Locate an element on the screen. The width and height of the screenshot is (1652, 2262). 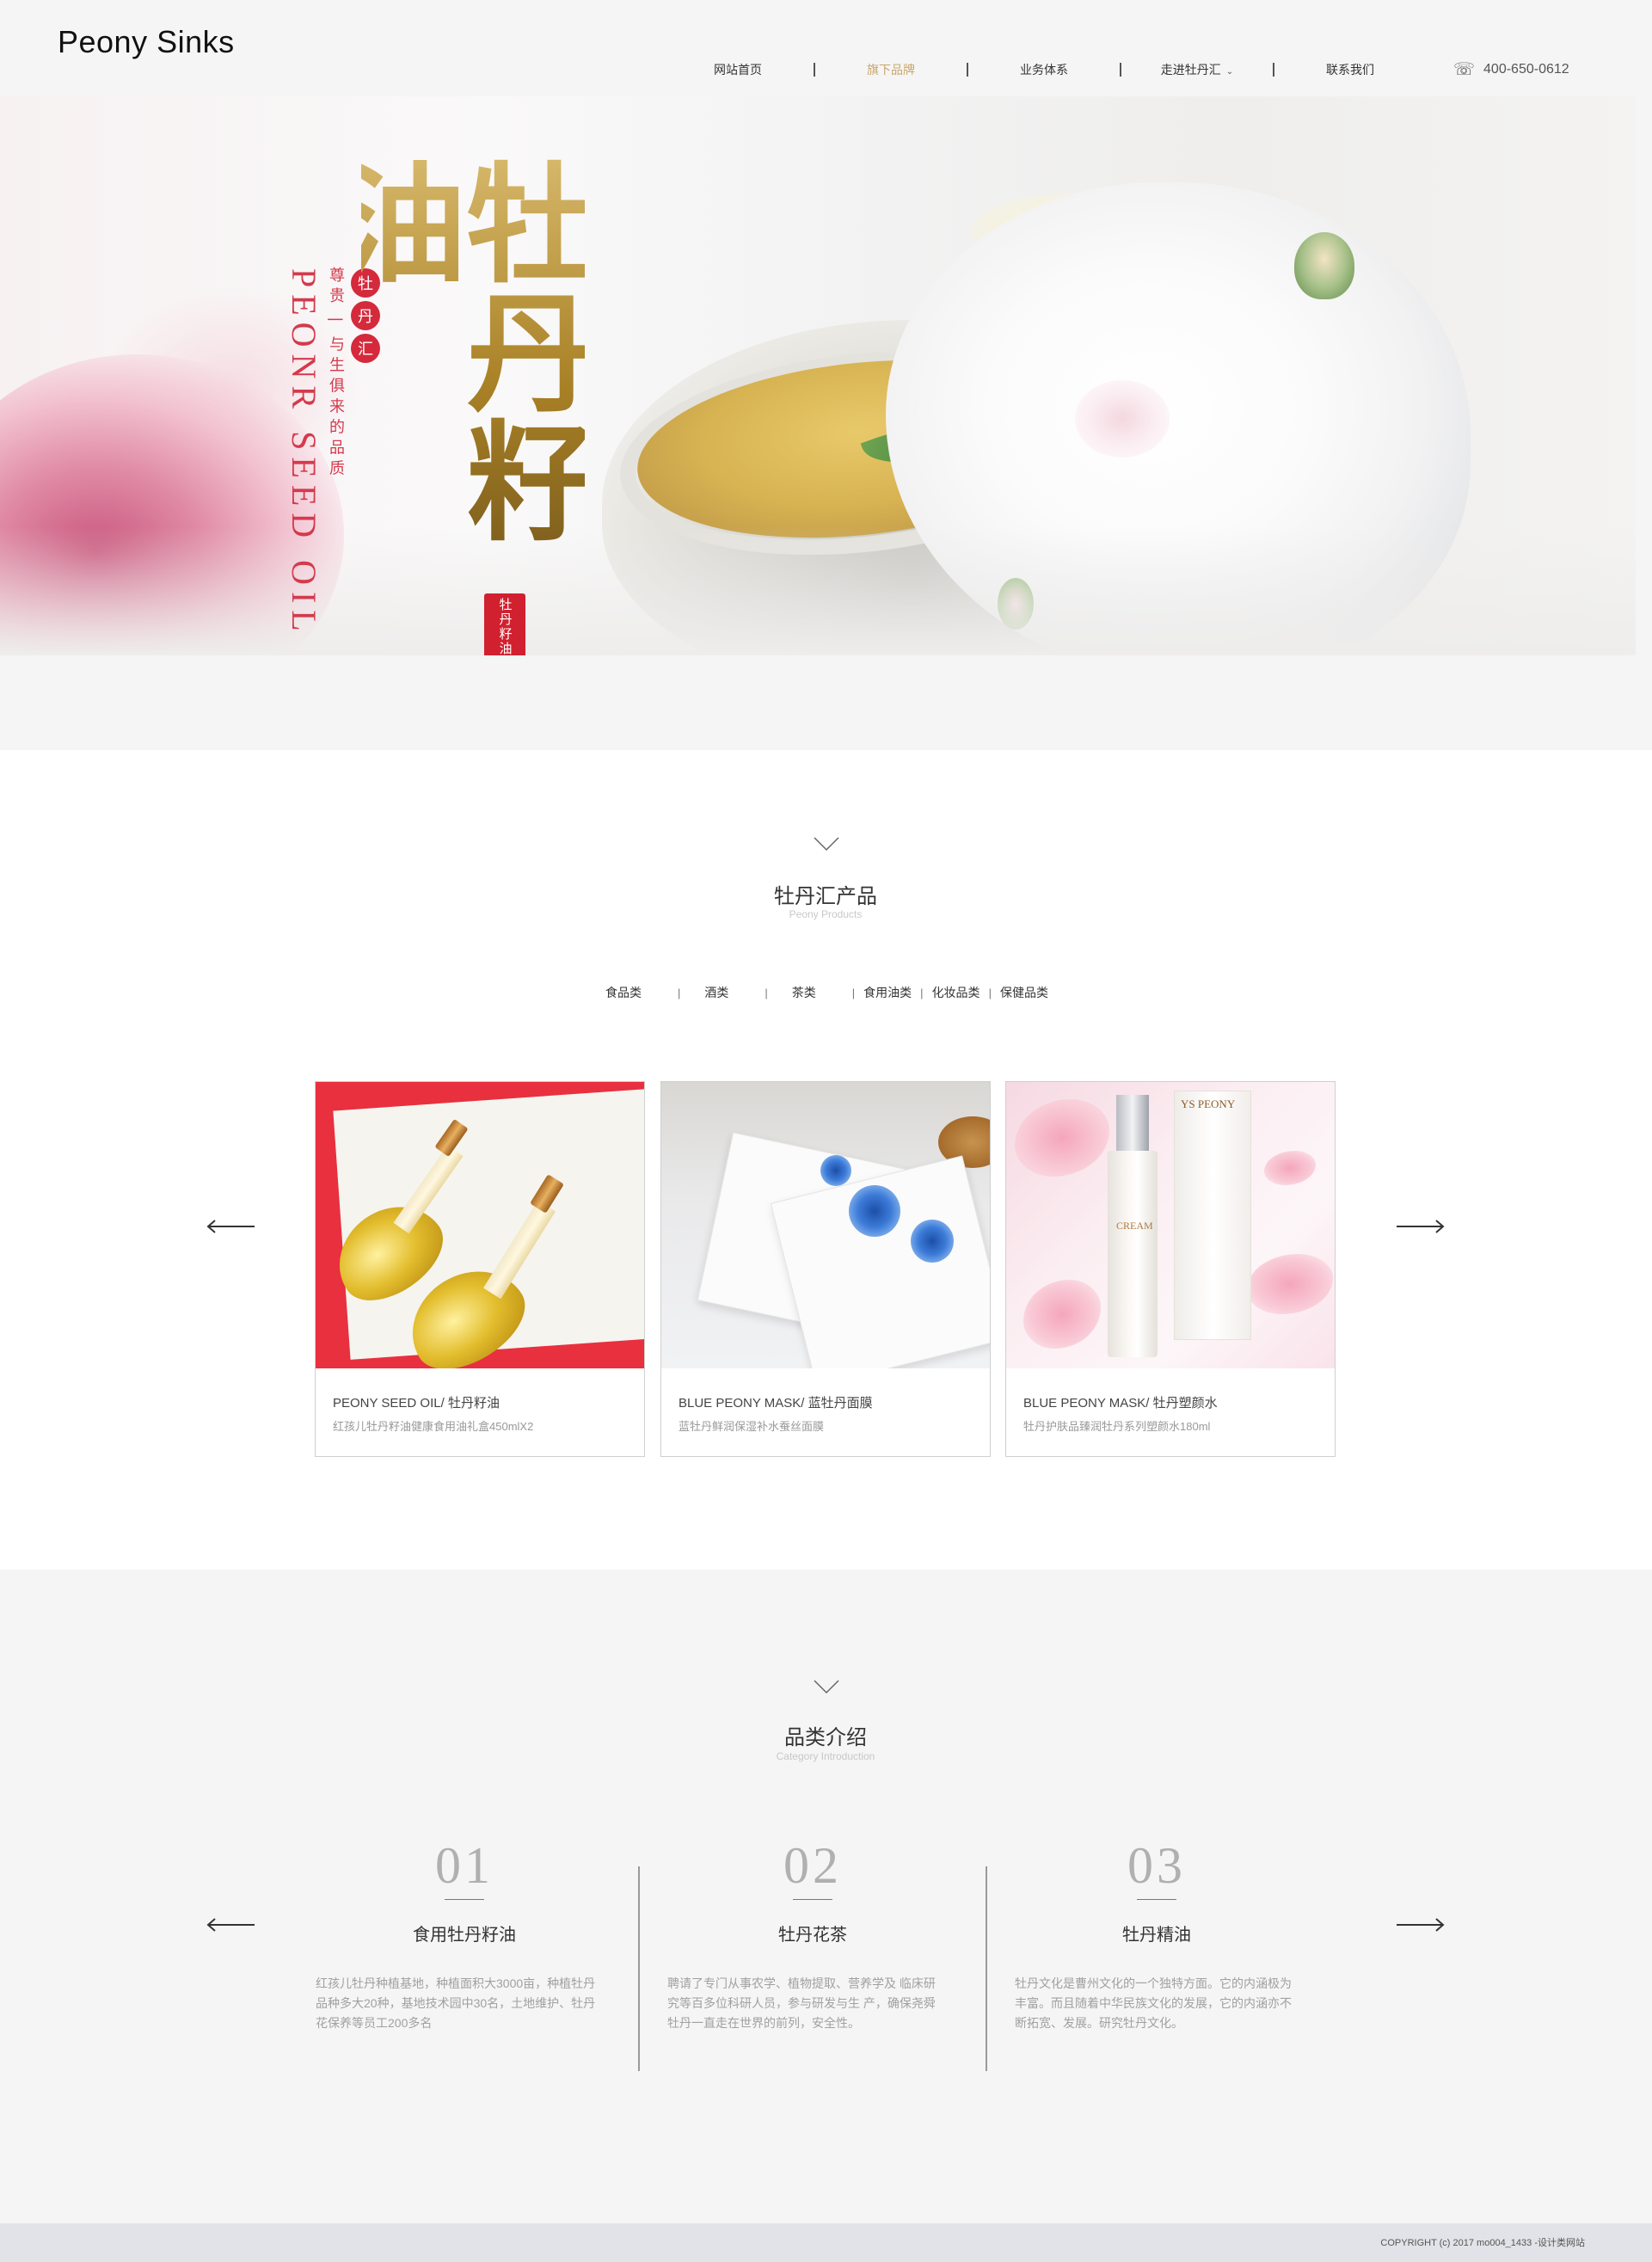
product-title: PEONY SEED OIL/ 牡丹籽油 is located at coordinates (416, 1403).